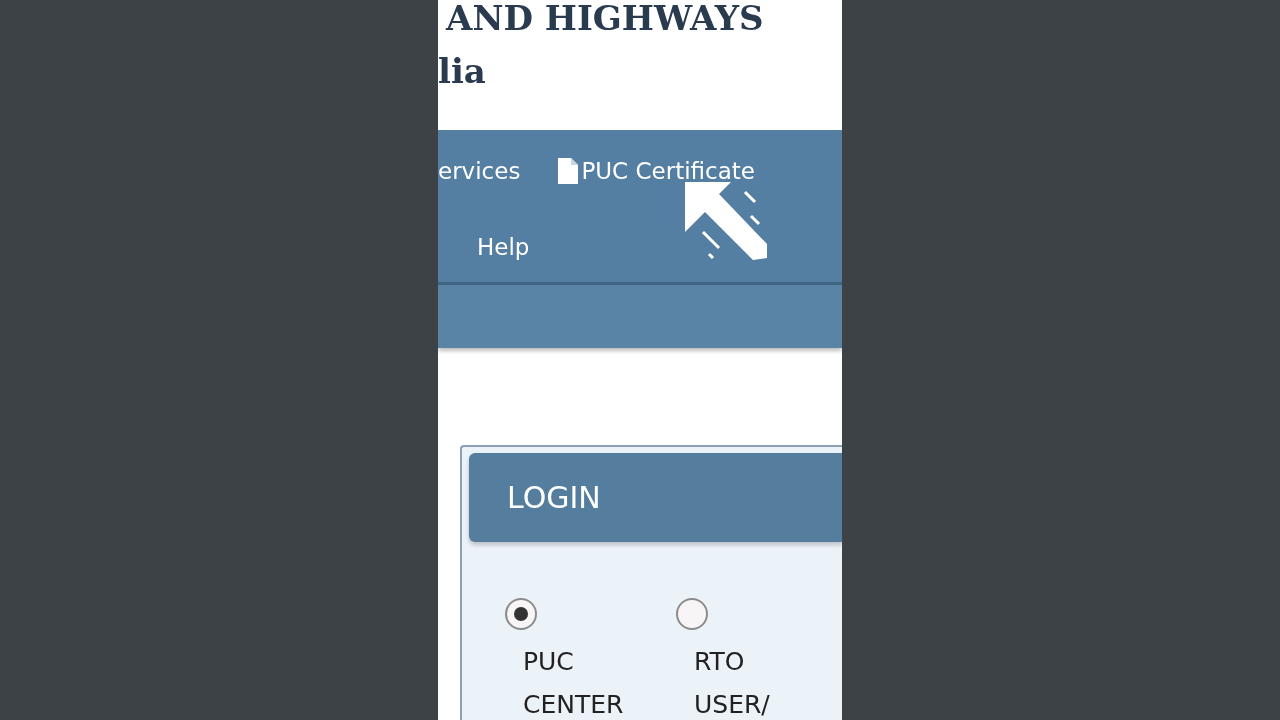 The image size is (1280, 720). Describe the element at coordinates (605, 19) in the screenshot. I see `site-title: AND HIGHWAYS` at that location.